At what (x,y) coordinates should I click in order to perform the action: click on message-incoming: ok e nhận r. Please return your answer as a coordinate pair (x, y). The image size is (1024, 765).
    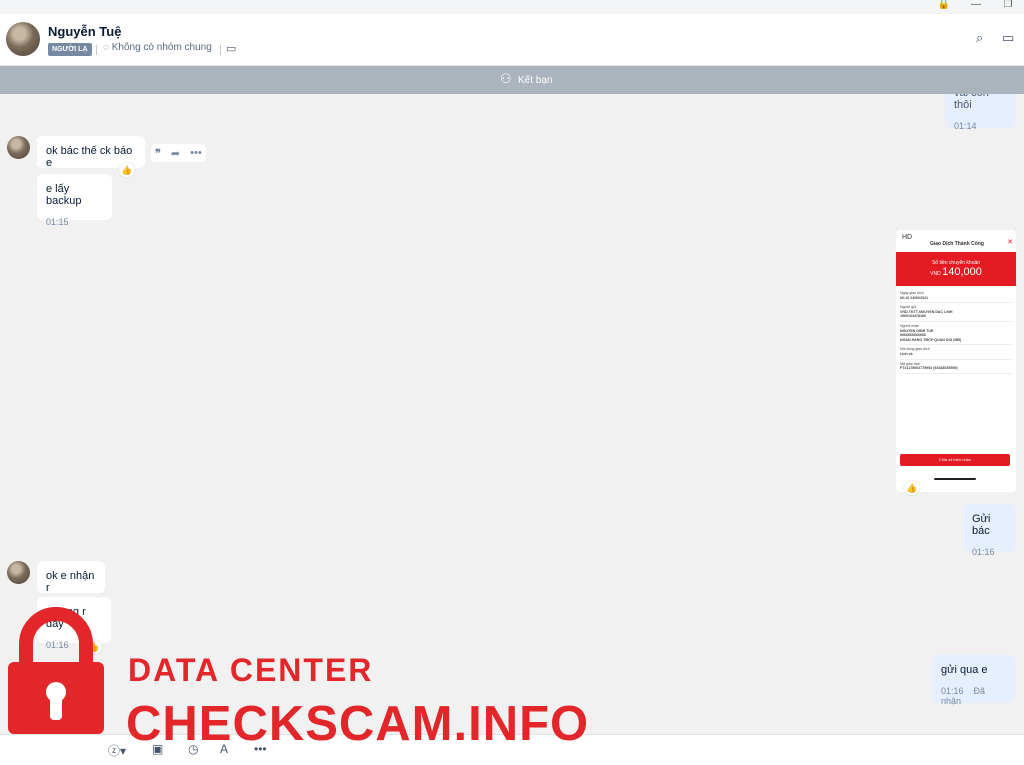
    Looking at the image, I should click on (71, 577).